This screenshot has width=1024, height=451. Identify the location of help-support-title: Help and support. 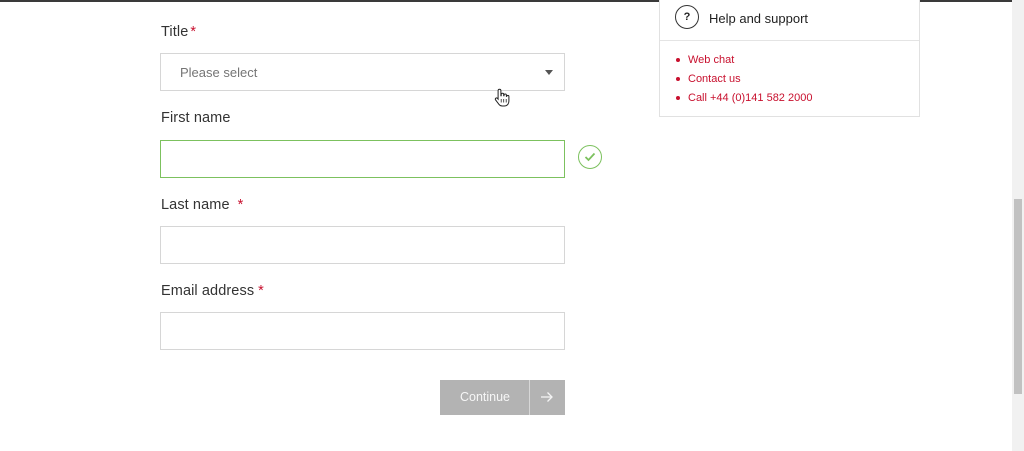
(759, 18).